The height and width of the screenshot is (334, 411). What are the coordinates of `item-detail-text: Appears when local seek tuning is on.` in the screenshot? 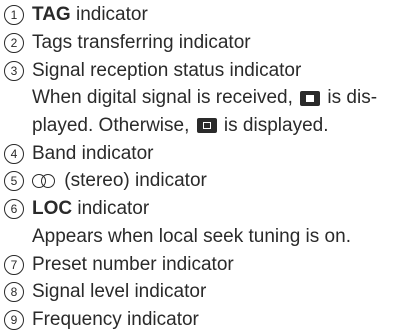 It's located at (191, 236).